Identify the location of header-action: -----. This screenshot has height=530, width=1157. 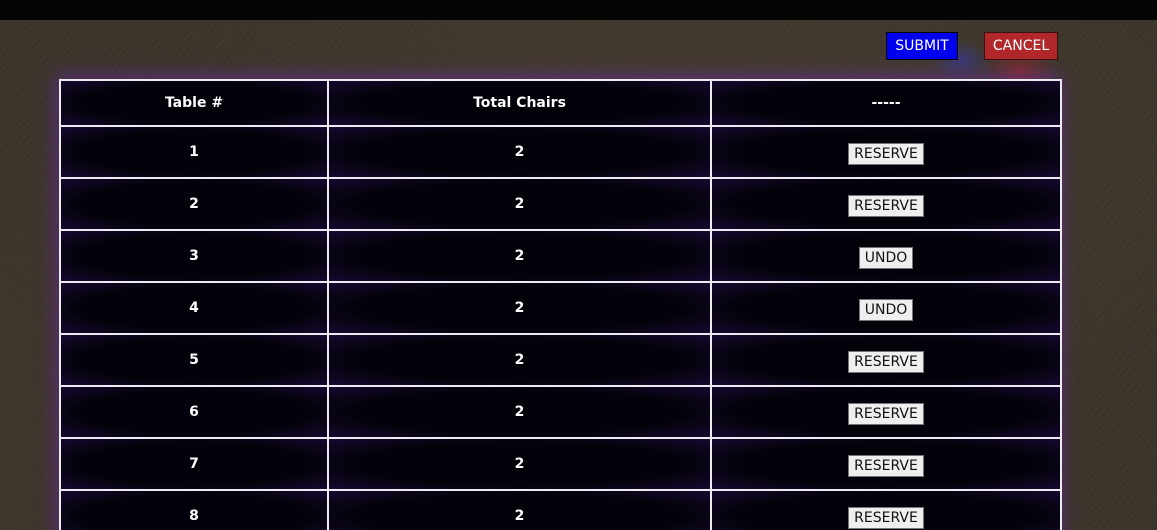
(886, 103).